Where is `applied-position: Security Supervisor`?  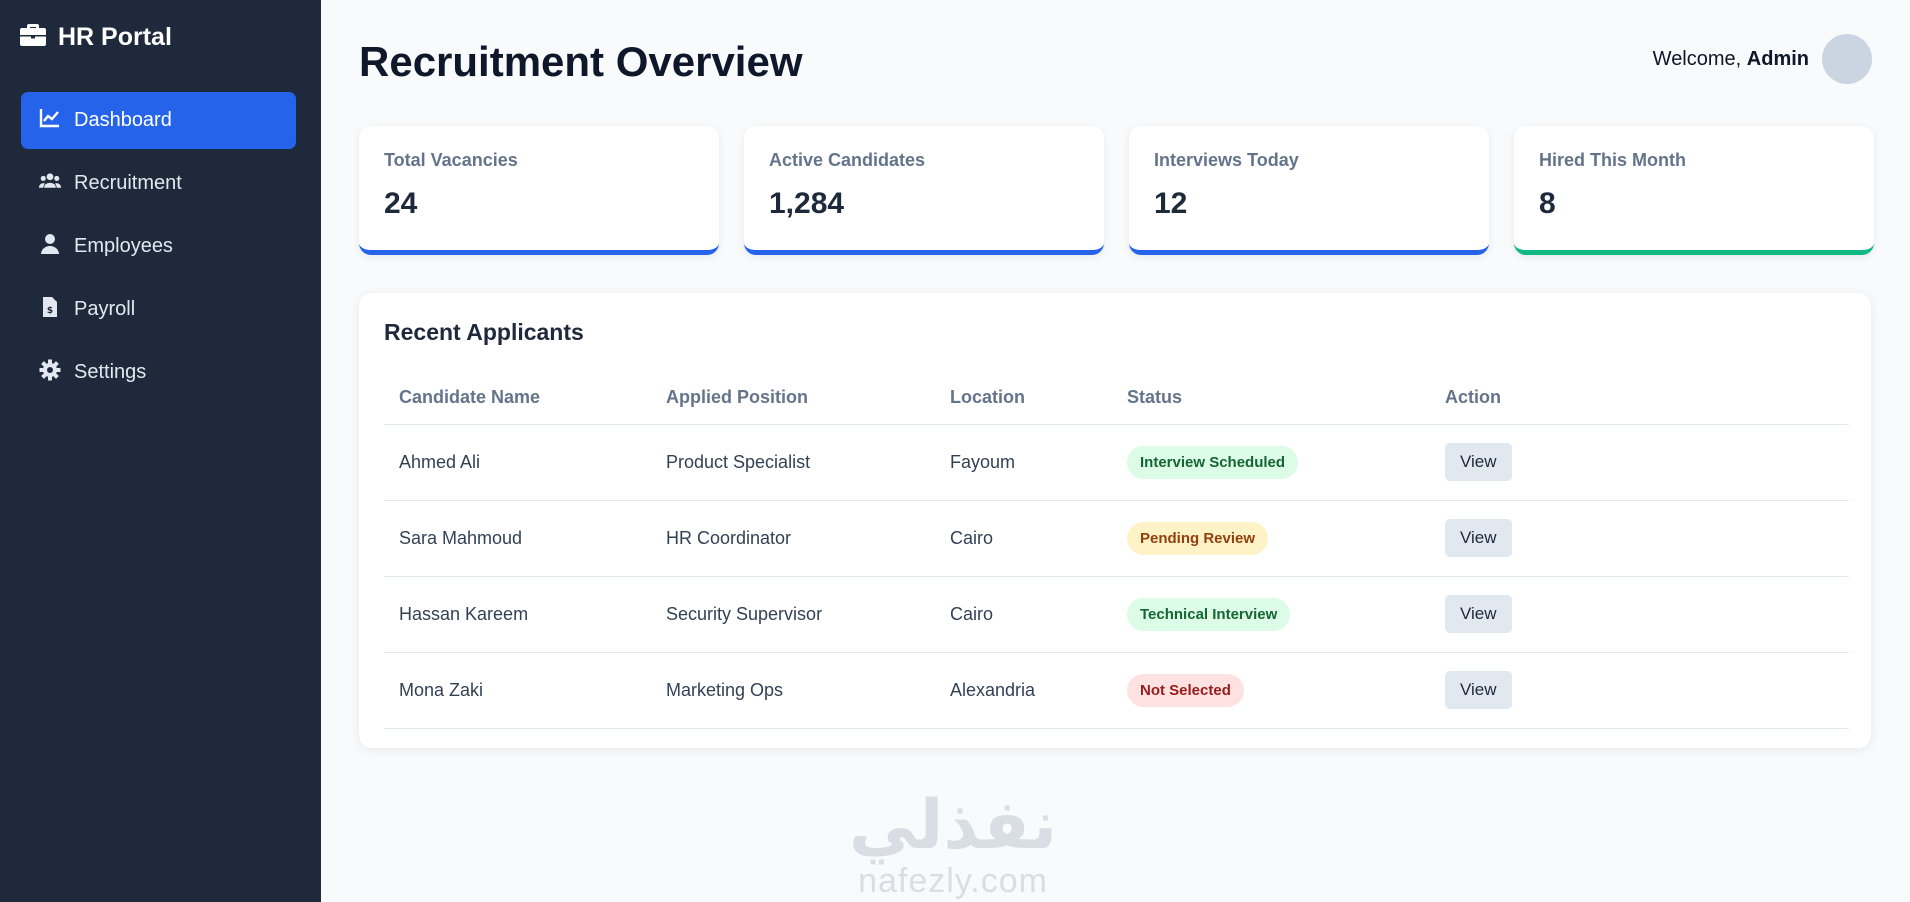 applied-position: Security Supervisor is located at coordinates (793, 614).